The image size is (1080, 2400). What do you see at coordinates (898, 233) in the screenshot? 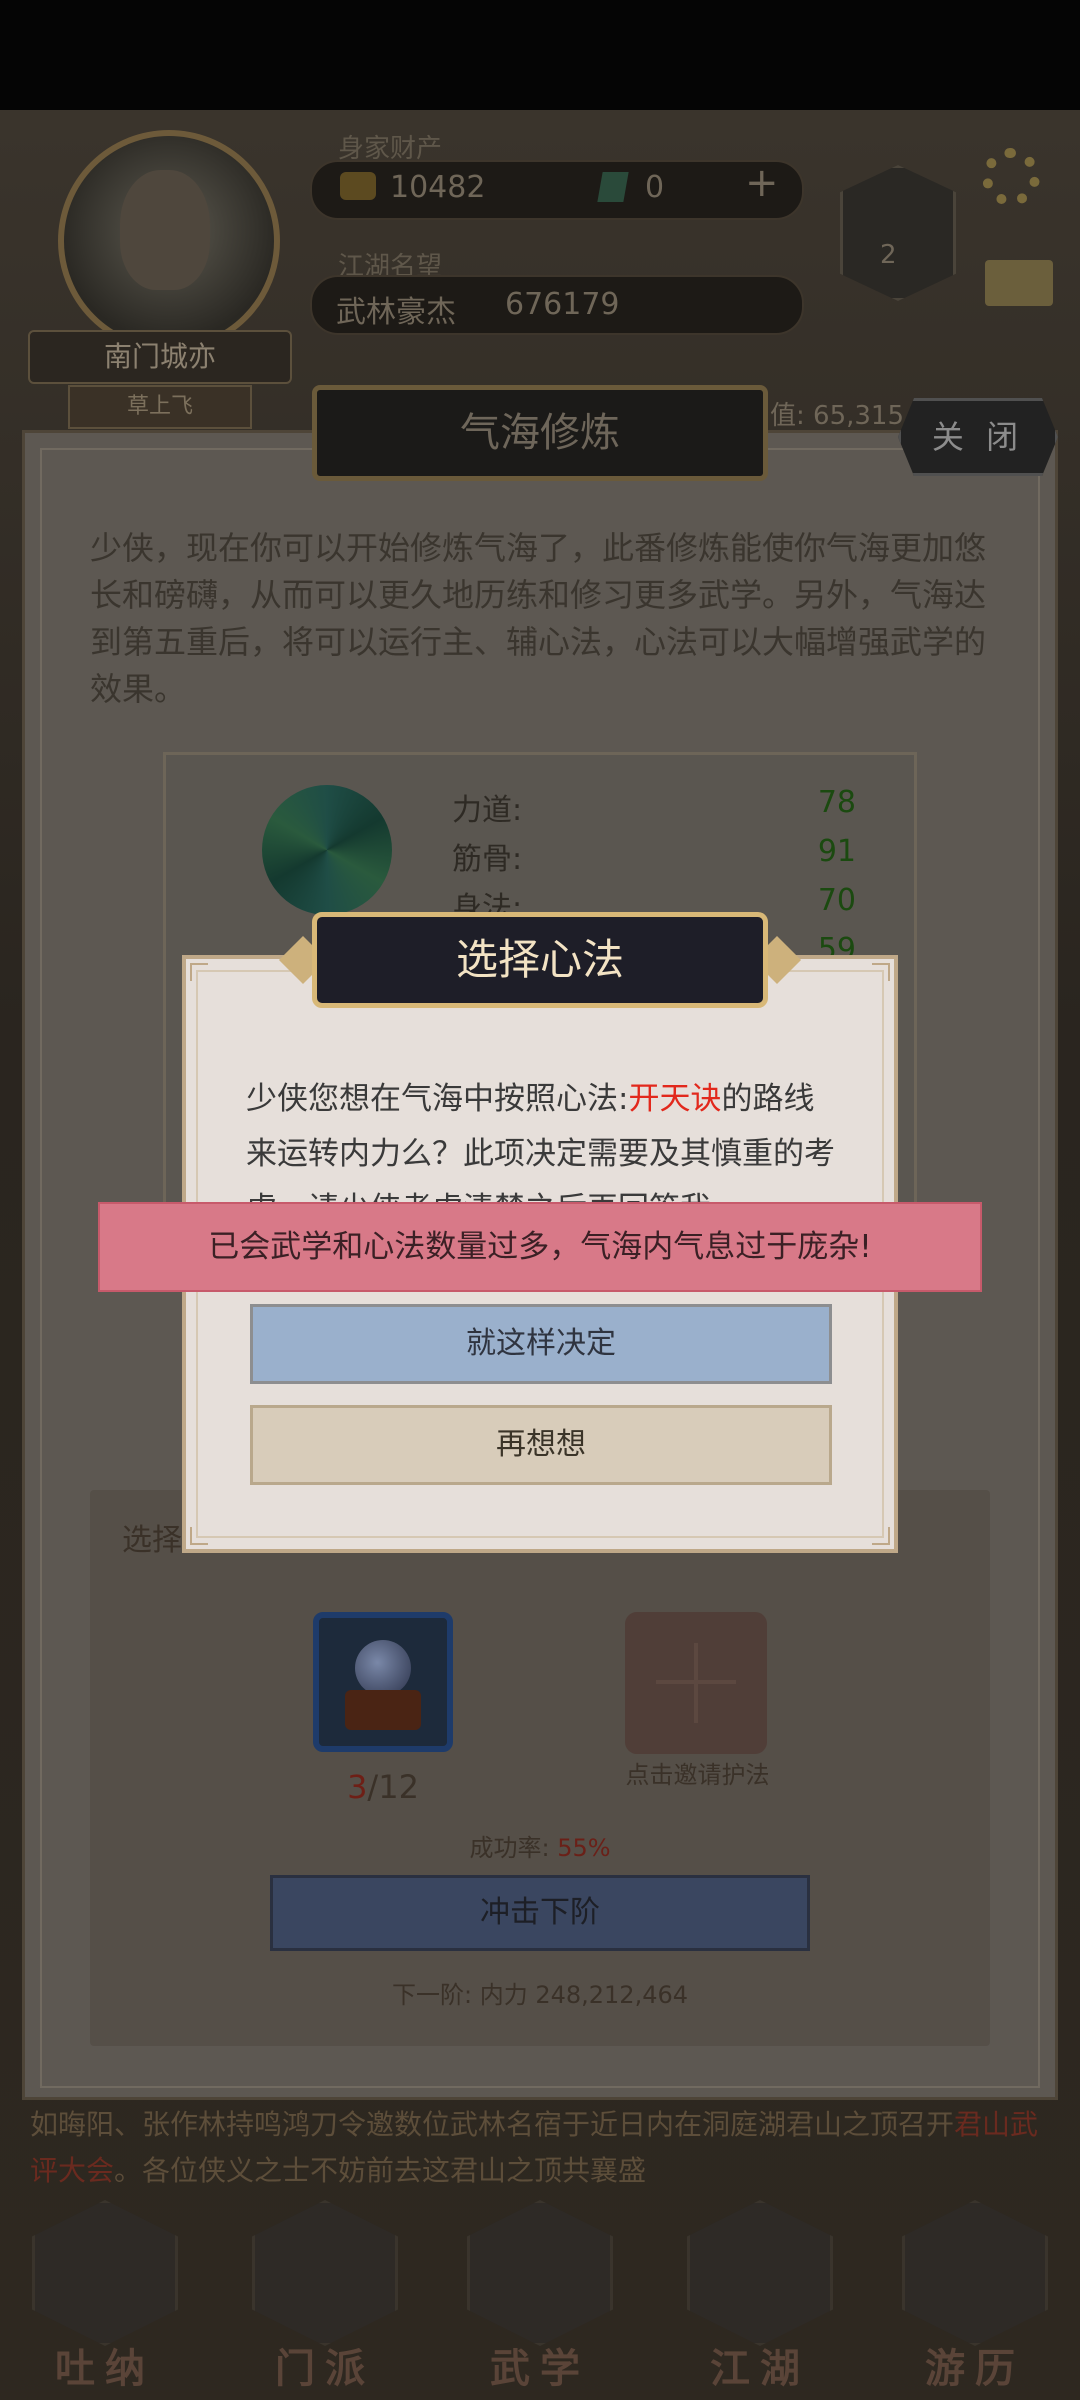
I see `yin-yang-badge` at bounding box center [898, 233].